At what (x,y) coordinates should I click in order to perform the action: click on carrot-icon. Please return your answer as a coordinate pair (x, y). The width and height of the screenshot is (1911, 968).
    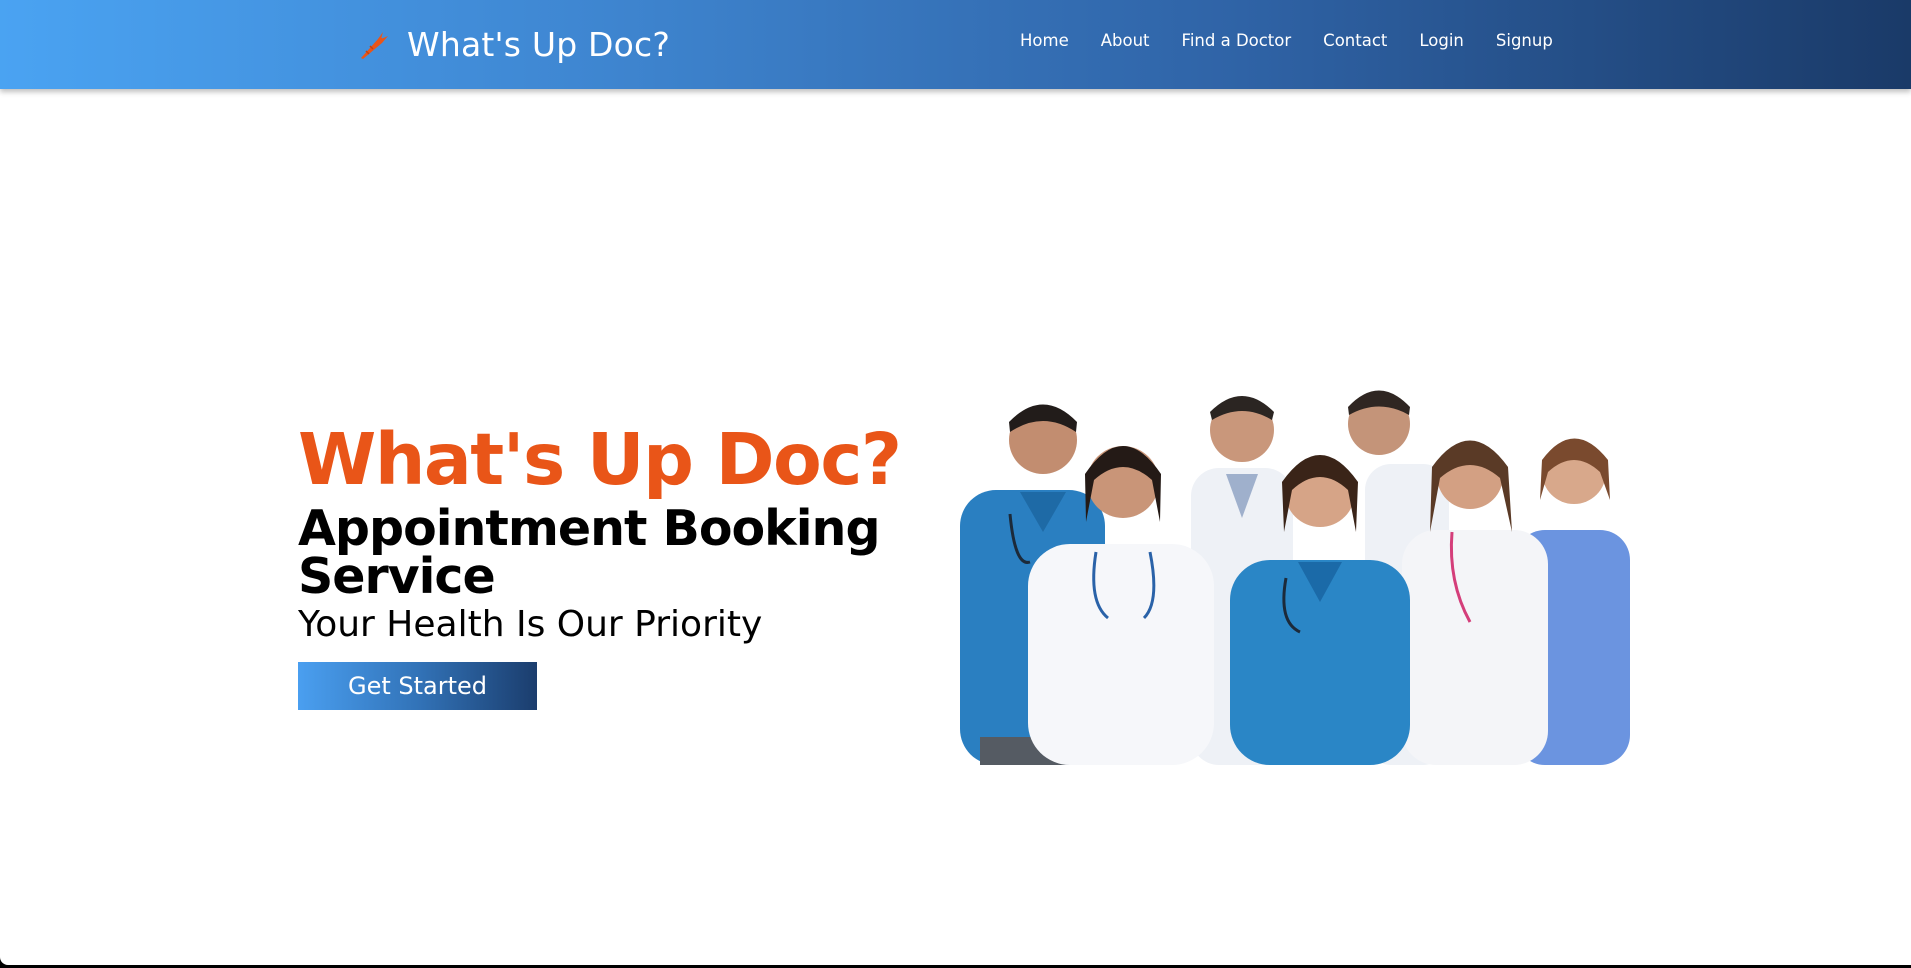
    Looking at the image, I should click on (374, 44).